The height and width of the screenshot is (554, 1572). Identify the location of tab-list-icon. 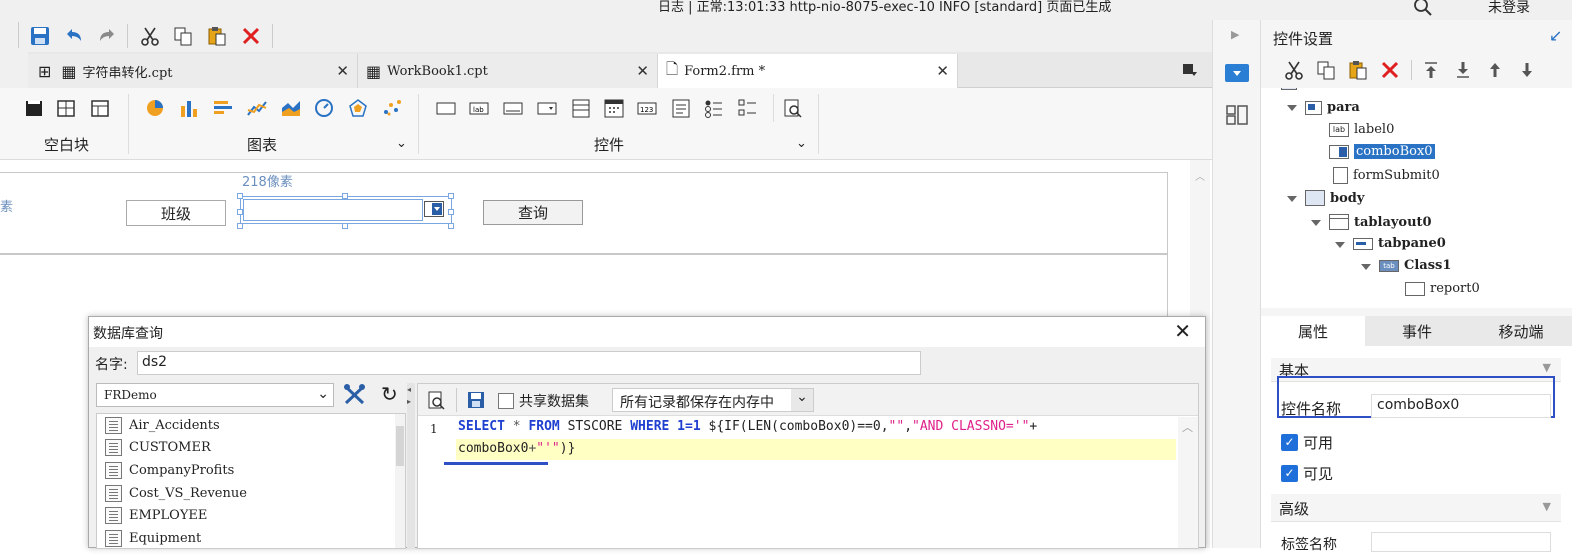
(1190, 70).